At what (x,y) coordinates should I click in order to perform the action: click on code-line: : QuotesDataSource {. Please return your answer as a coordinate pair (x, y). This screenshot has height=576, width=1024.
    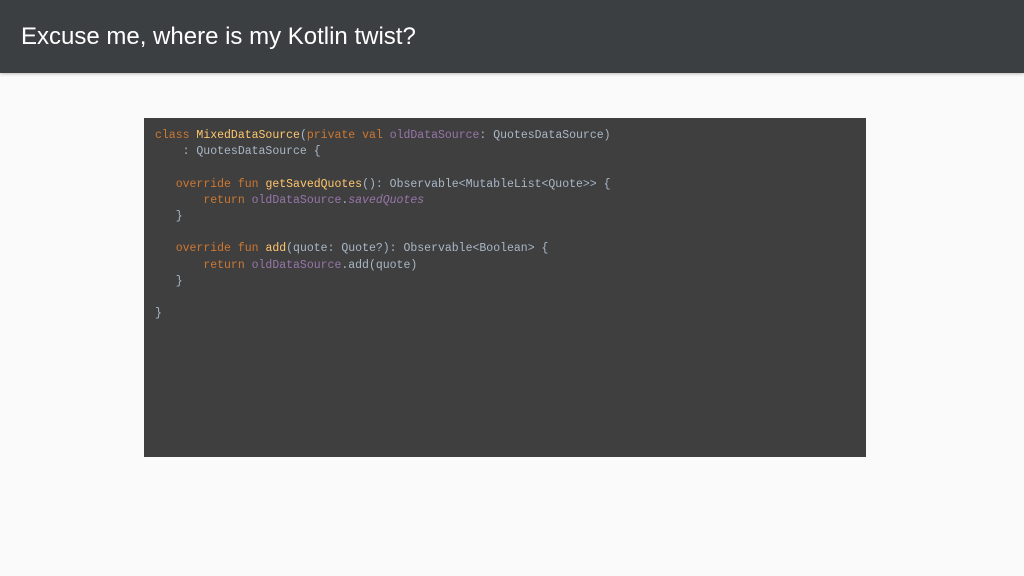
    Looking at the image, I should click on (510, 152).